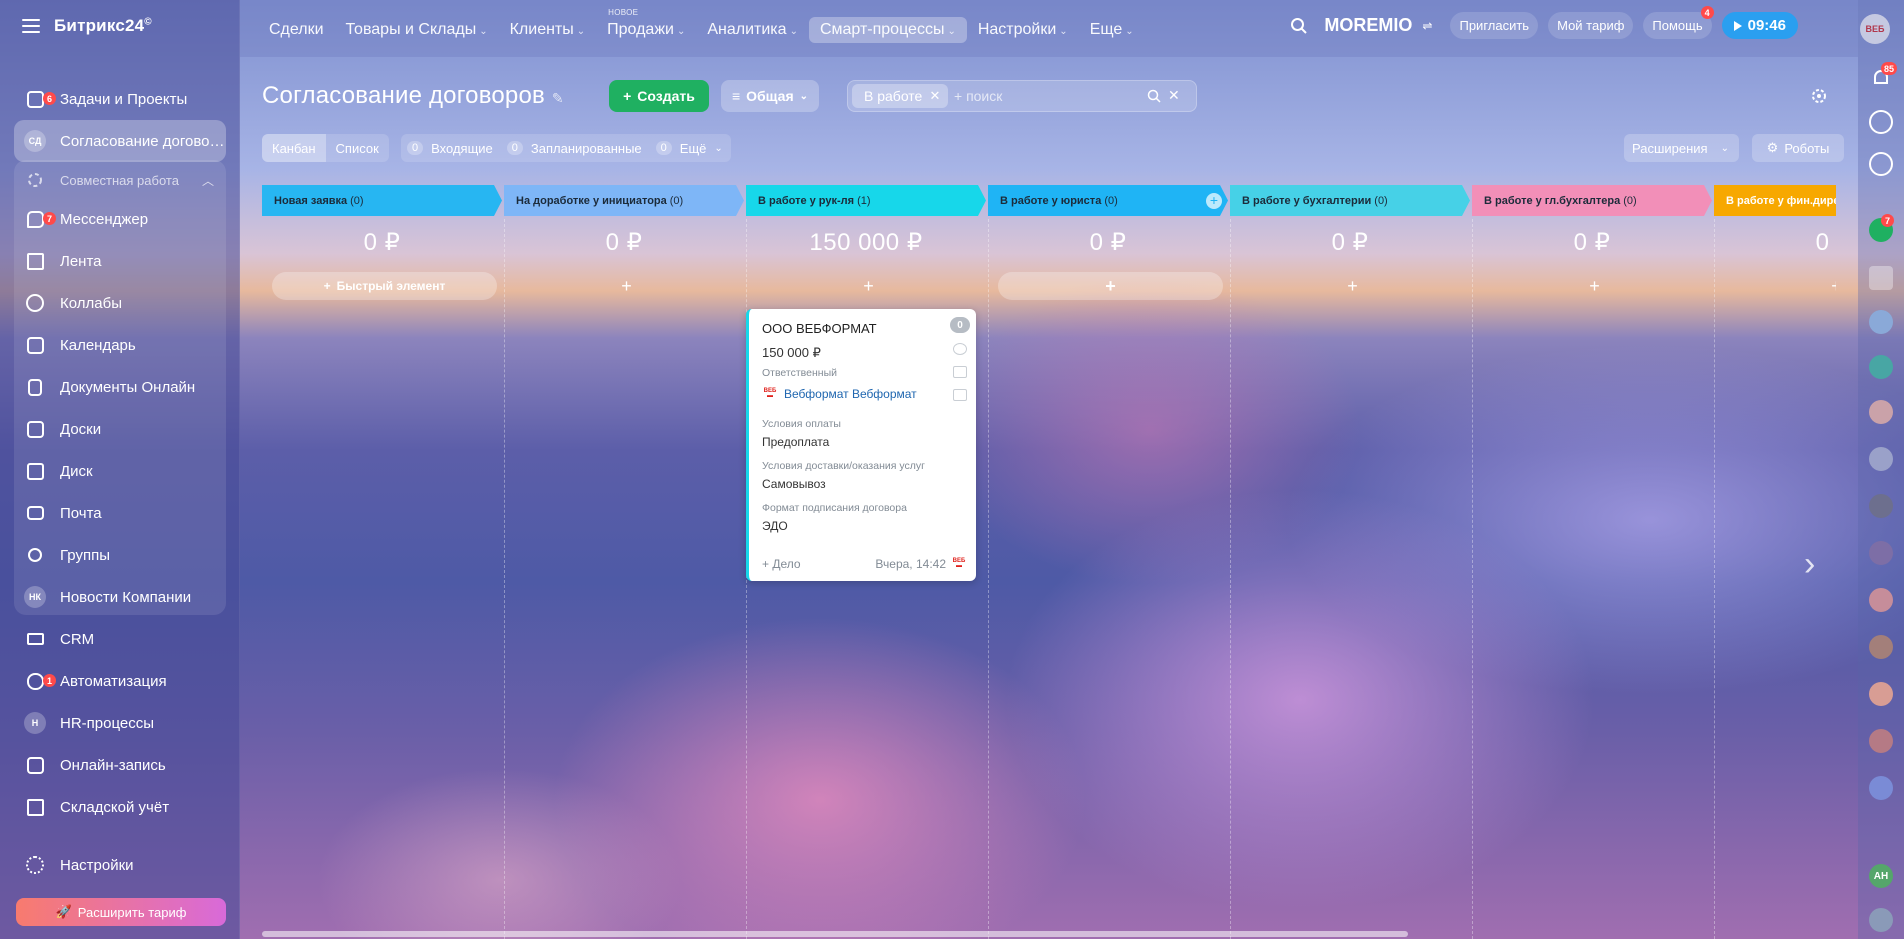 The image size is (1904, 939). What do you see at coordinates (1759, 25) in the screenshot?
I see `workday-timer-button: 09:46` at bounding box center [1759, 25].